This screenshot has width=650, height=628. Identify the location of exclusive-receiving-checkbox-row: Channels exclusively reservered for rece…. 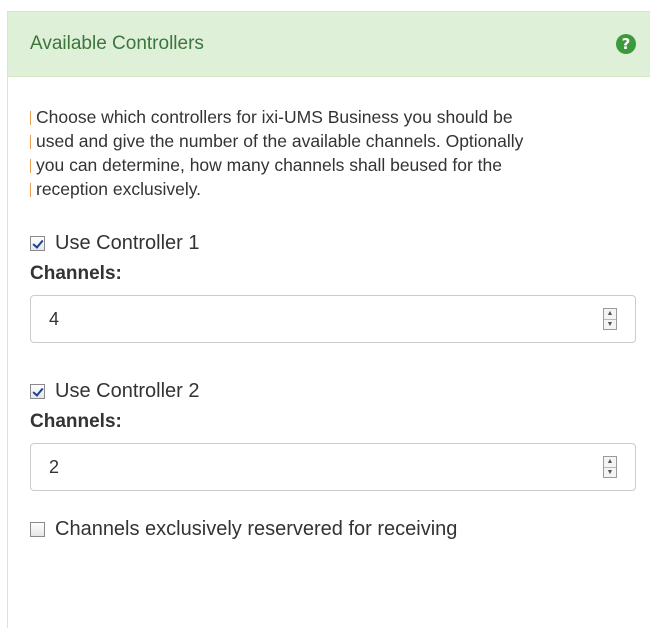
(333, 529).